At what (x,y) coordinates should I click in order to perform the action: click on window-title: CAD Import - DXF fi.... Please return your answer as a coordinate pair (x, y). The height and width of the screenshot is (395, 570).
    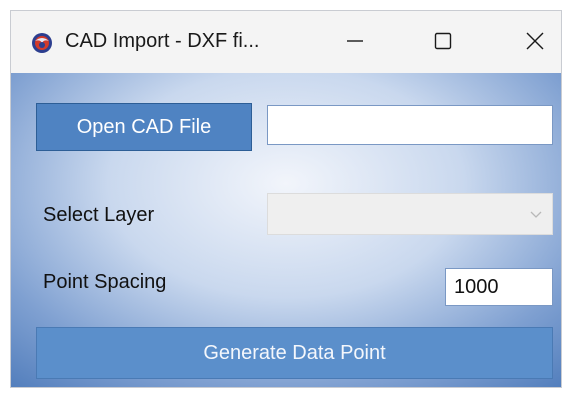
    Looking at the image, I should click on (162, 41).